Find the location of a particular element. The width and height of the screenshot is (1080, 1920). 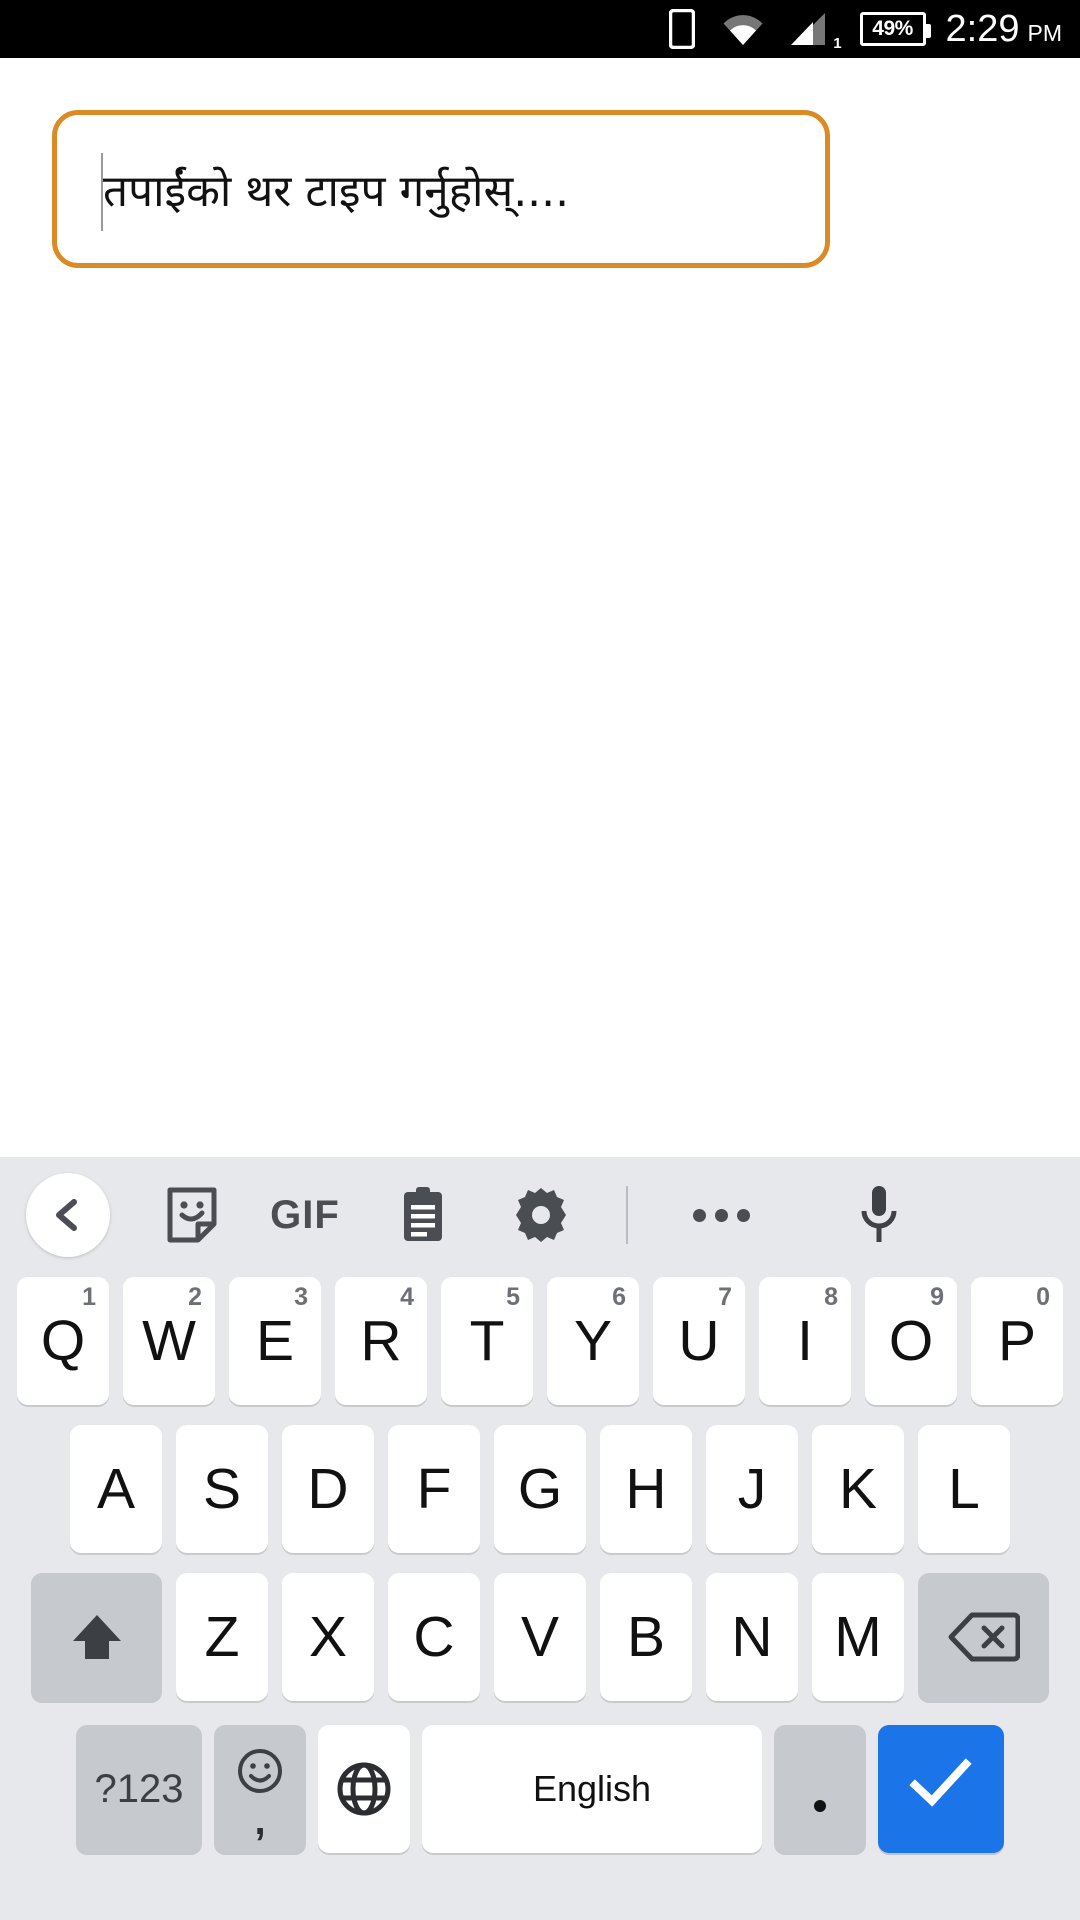

key-h: H is located at coordinates (646, 1489).